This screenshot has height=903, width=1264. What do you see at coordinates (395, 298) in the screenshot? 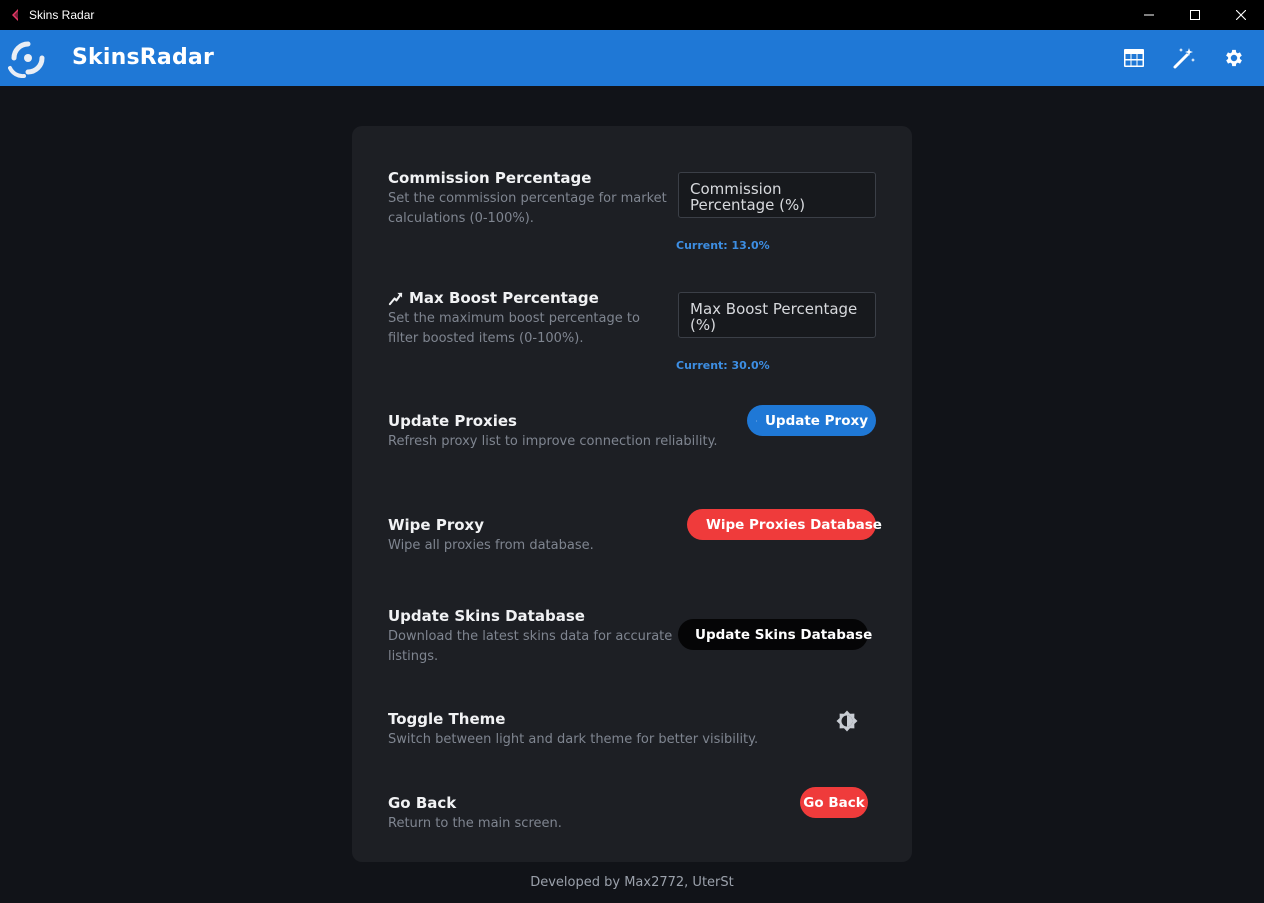
I see `trending-up-icon` at bounding box center [395, 298].